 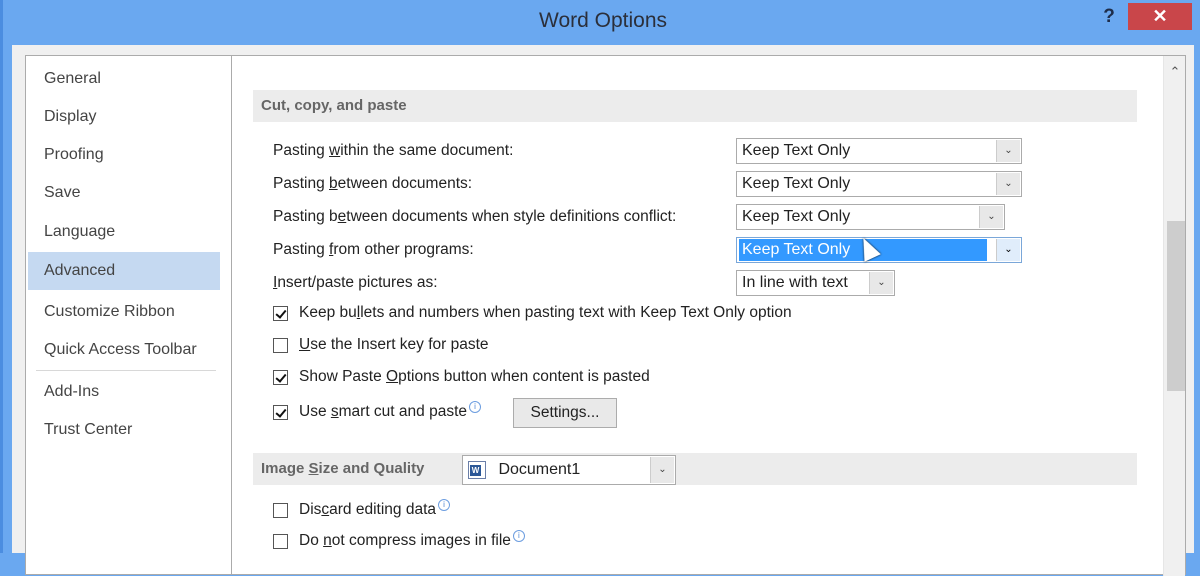 I want to click on sidebar-item-add-ins: Add-Ins, so click(x=124, y=392).